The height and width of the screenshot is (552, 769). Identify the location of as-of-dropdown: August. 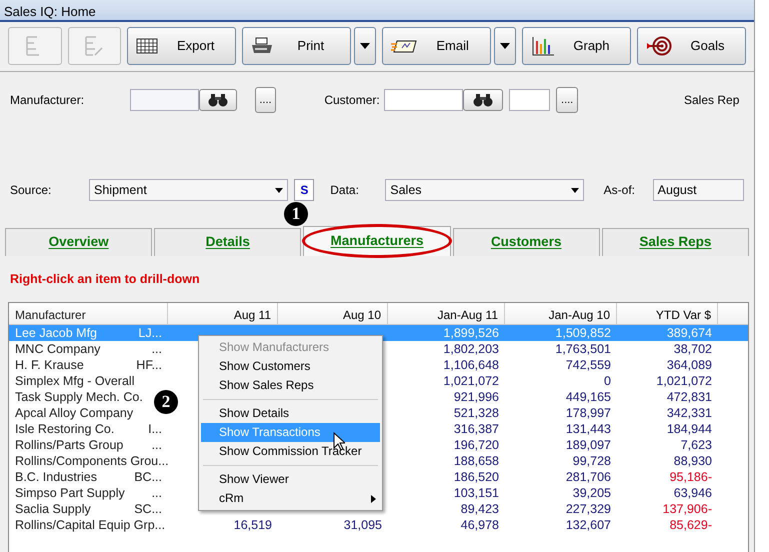
(698, 190).